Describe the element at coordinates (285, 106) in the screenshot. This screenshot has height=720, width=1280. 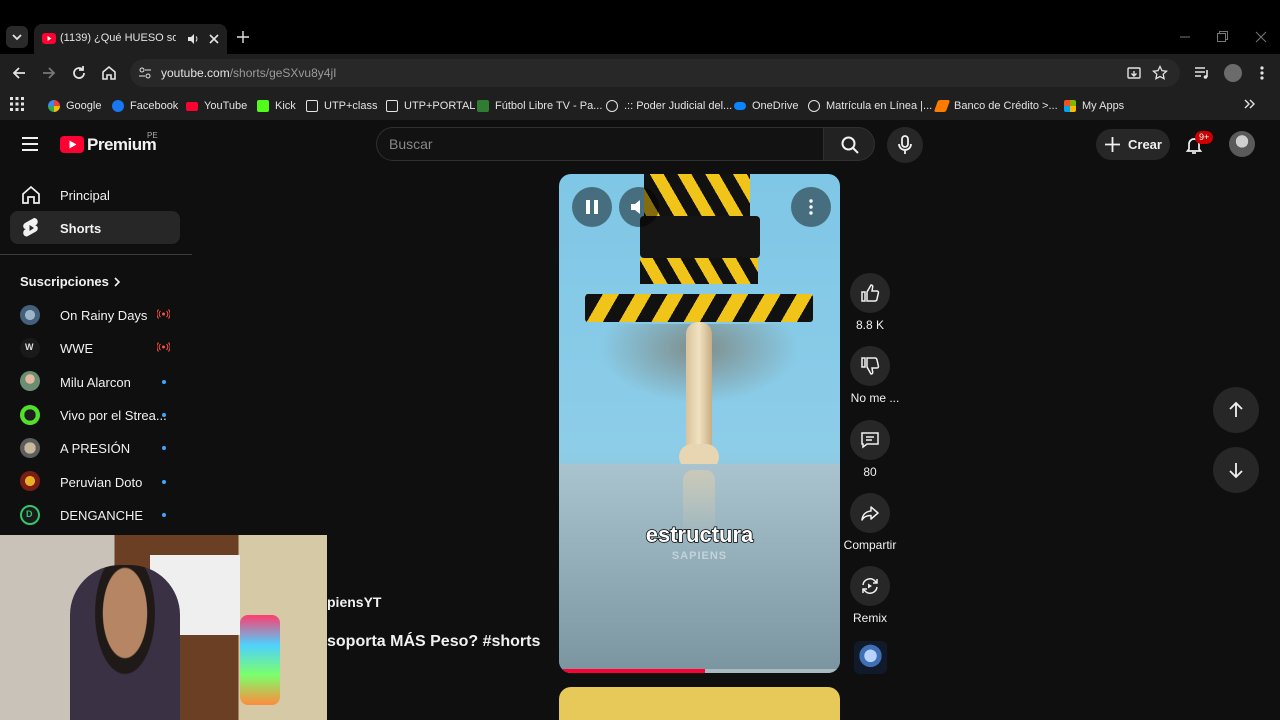
I see `bookmark-label: Kick` at that location.